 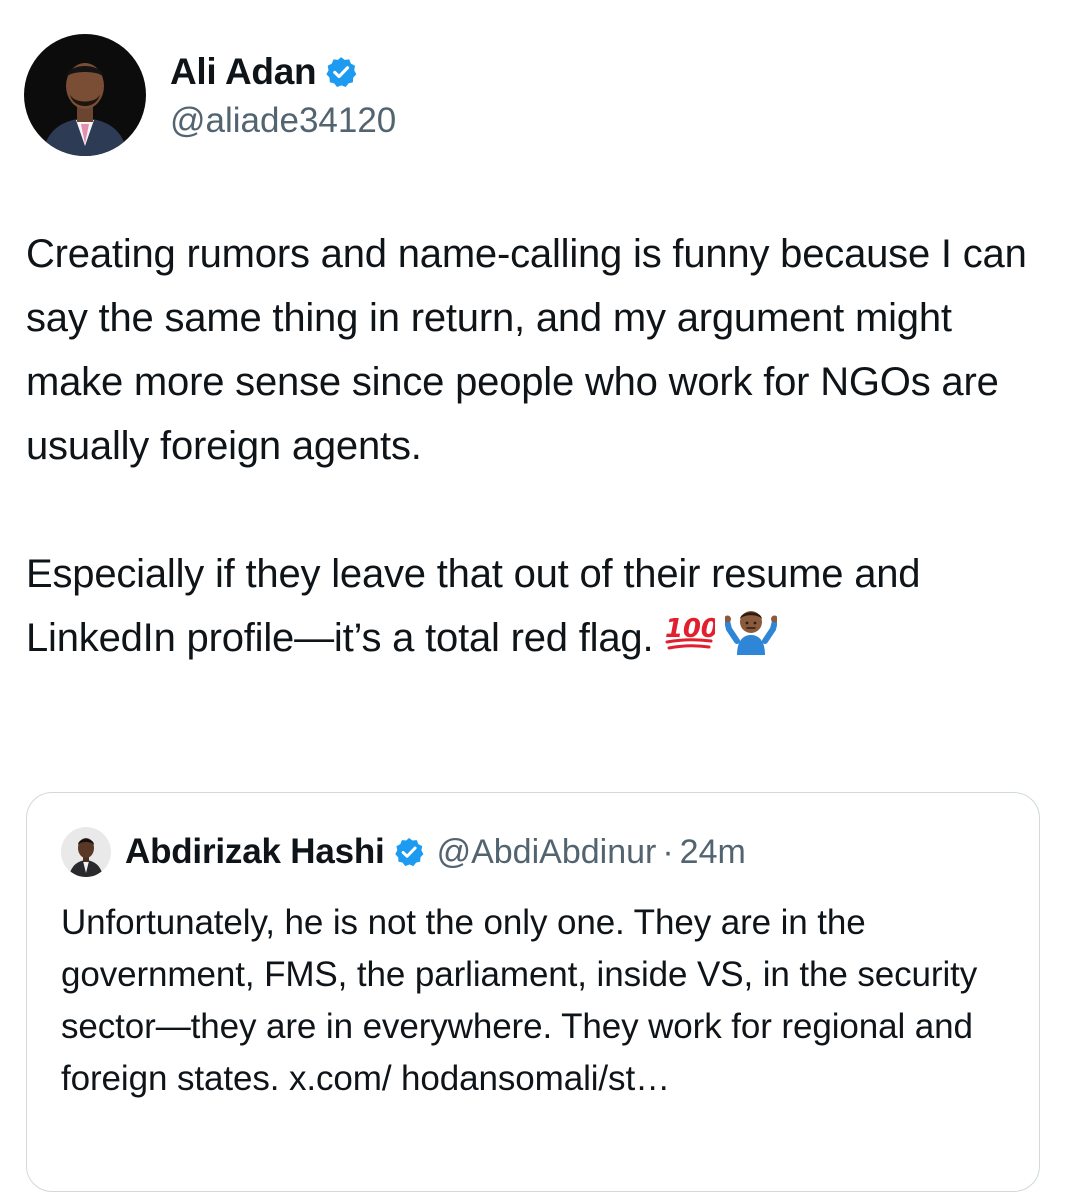 What do you see at coordinates (341, 72) in the screenshot?
I see `verified-badge-icon` at bounding box center [341, 72].